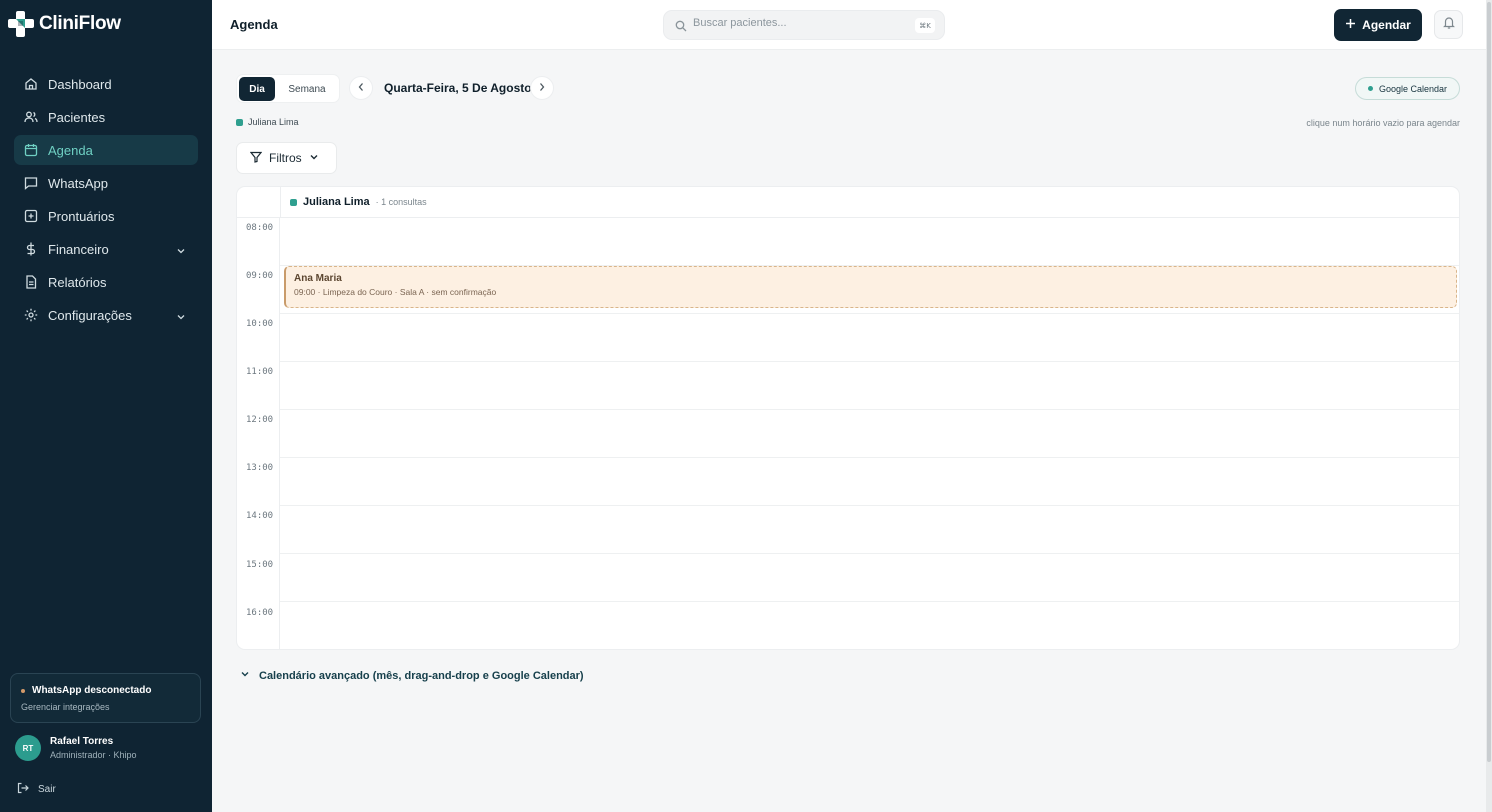  Describe the element at coordinates (31, 150) in the screenshot. I see `calendar-icon` at that location.